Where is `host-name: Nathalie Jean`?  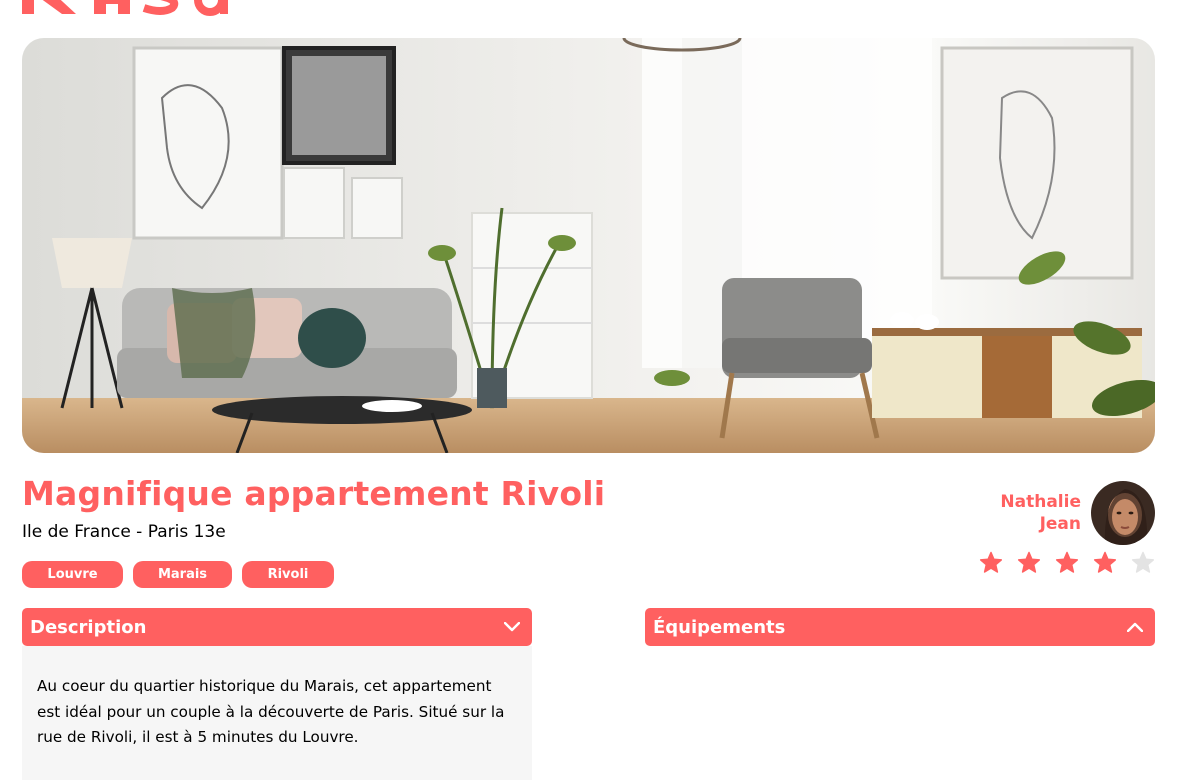
host-name: Nathalie Jean is located at coordinates (1036, 513).